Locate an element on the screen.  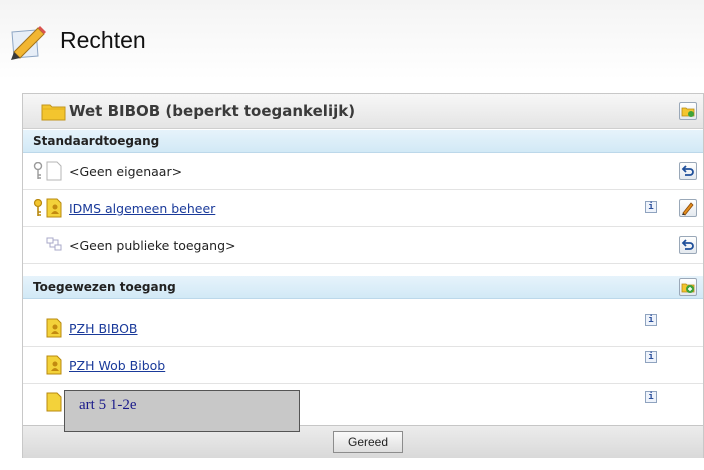
panel-header: Wet BIBOB (beperkt toegankelijk) is located at coordinates (363, 111).